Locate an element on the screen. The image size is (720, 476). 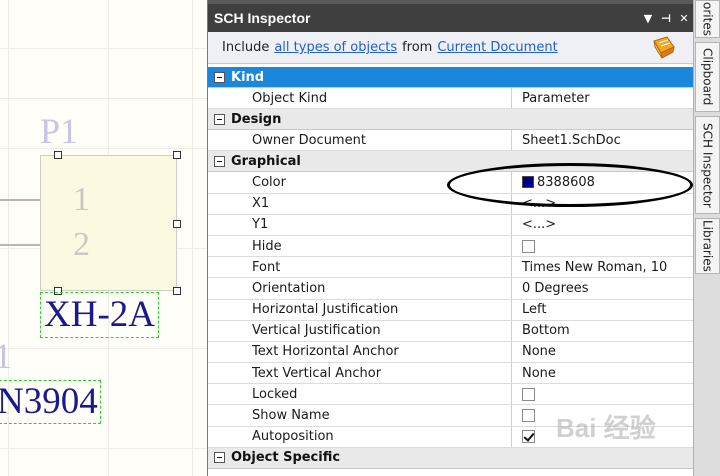
property-row: Object Kind Parameter is located at coordinates (451, 99).